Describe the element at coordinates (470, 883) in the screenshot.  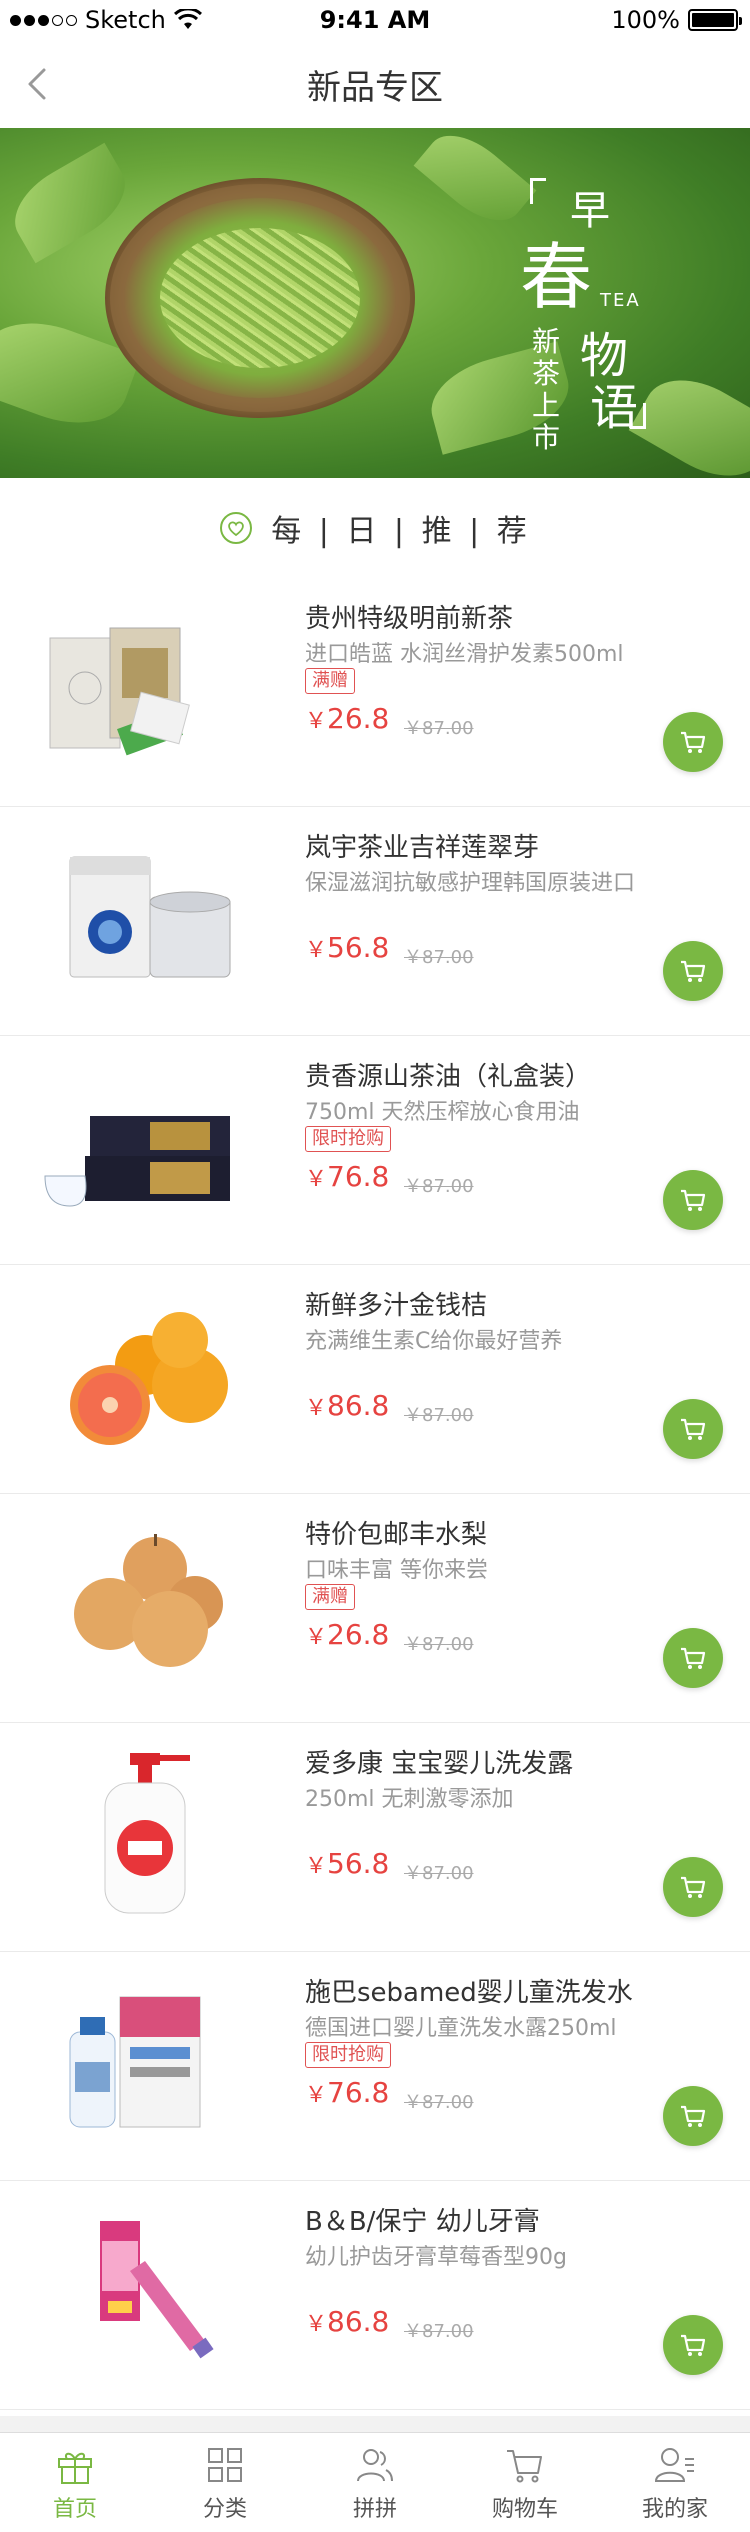
I see `product-description: 保湿滋润抗敏感护理韩国原装进口` at that location.